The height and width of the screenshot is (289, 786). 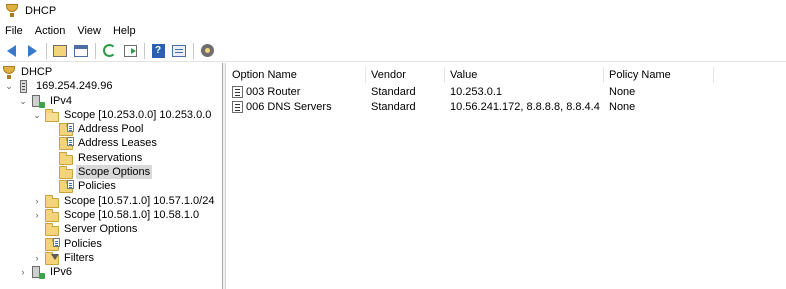 I want to click on up-folder-icon, so click(x=60, y=51).